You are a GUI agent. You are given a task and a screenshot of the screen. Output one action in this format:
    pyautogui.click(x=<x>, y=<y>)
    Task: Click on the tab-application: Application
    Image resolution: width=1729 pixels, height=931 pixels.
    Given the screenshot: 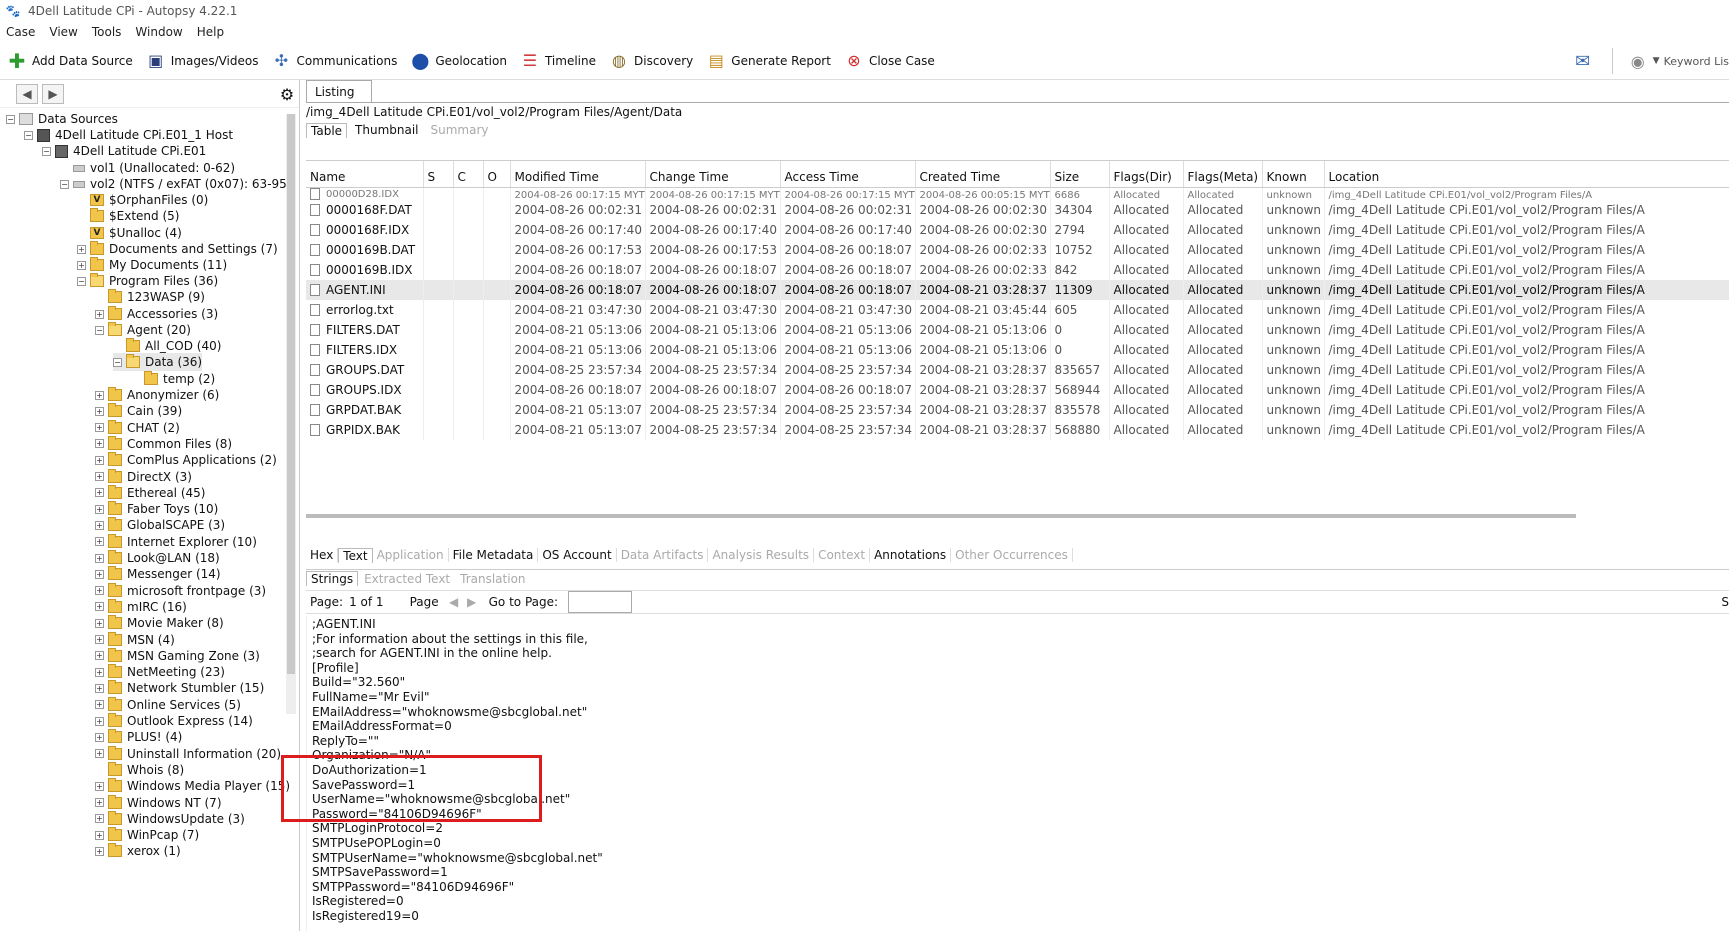 What is the action you would take?
    pyautogui.click(x=411, y=555)
    